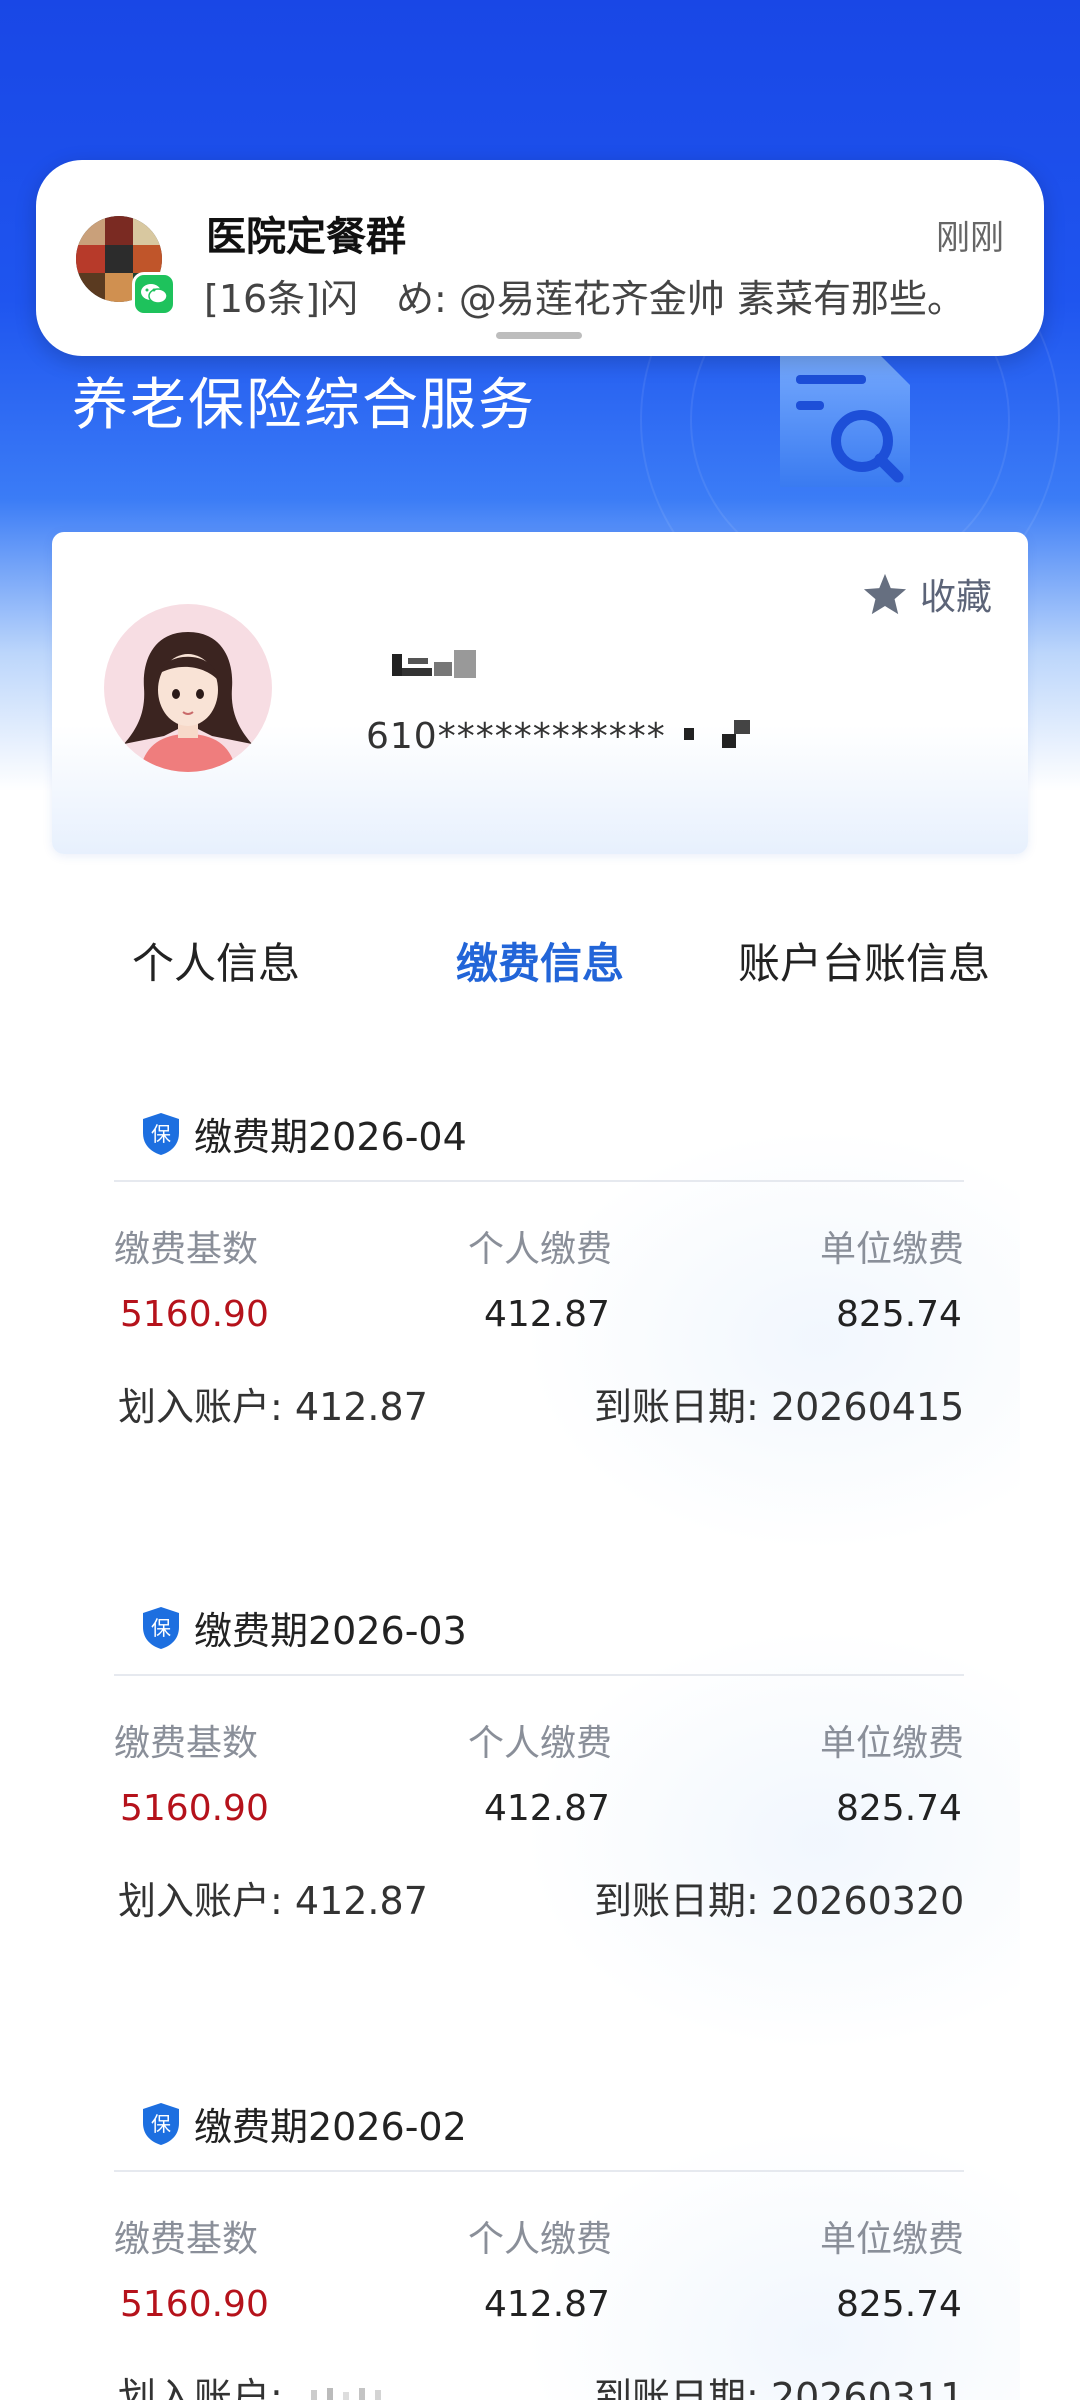 Image resolution: width=1080 pixels, height=2400 pixels. I want to click on payment-period: 缴费期2026-02, so click(330, 2127).